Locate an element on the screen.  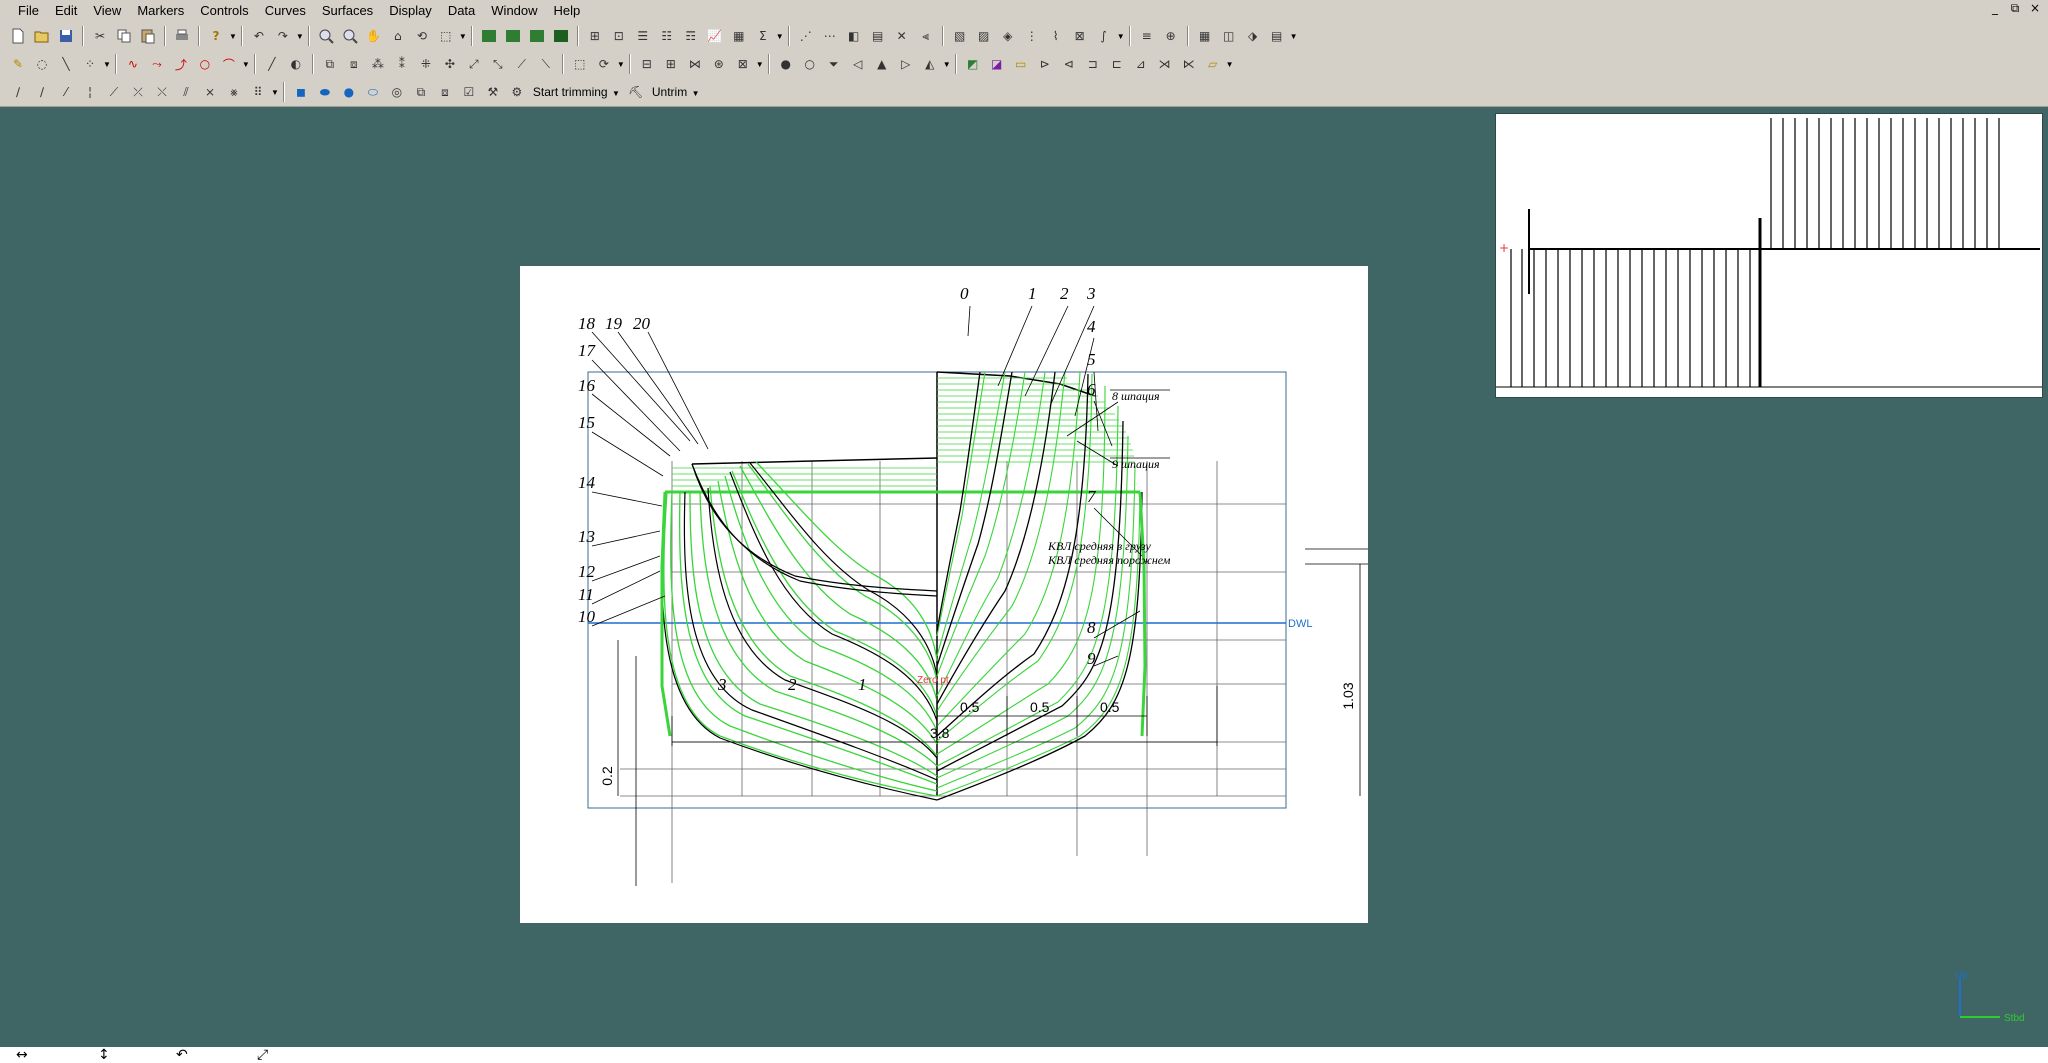
rotate-view-icon: ⟲ is located at coordinates (421, 36).